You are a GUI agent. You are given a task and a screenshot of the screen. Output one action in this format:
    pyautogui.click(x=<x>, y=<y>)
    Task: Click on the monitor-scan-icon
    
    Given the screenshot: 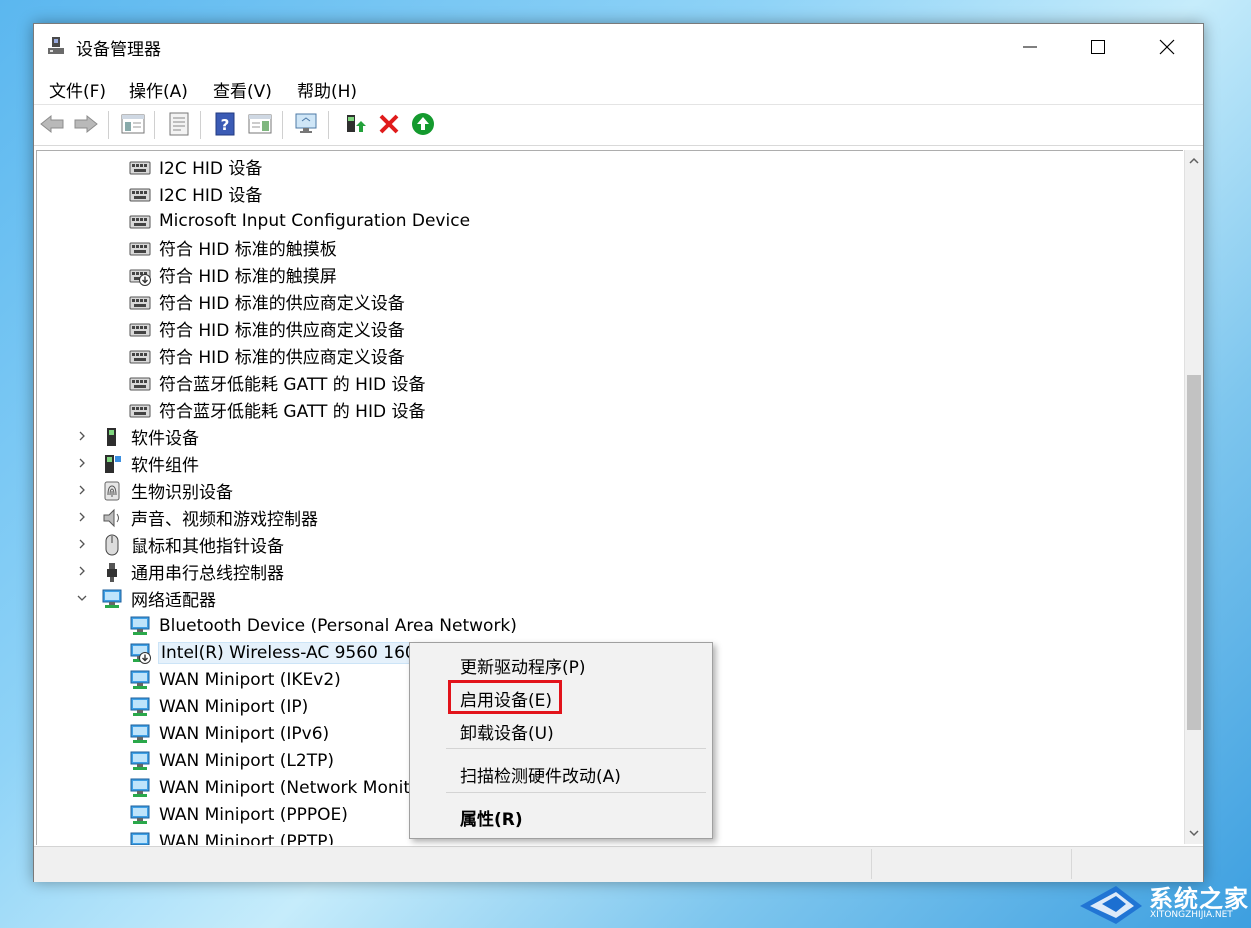 What is the action you would take?
    pyautogui.click(x=306, y=123)
    